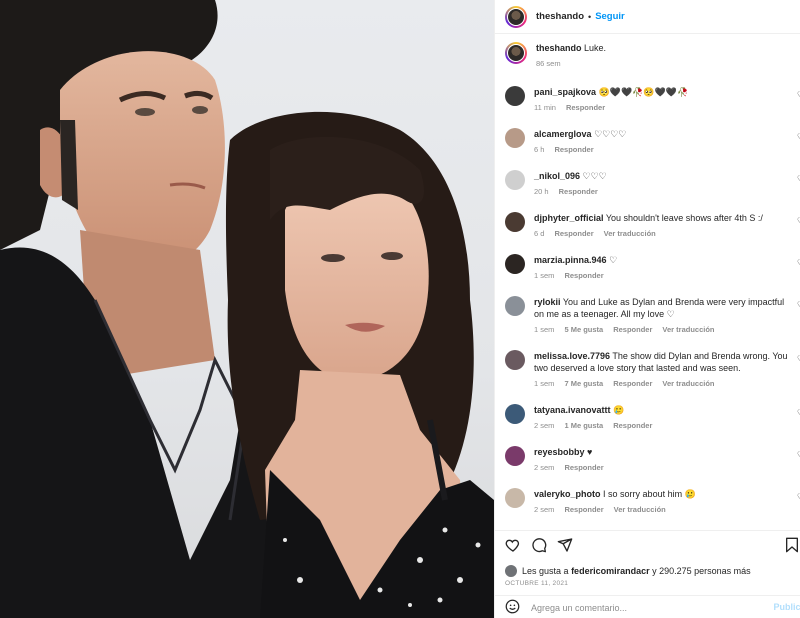  What do you see at coordinates (570, 260) in the screenshot?
I see `comment-username: marzia.pinna.946` at bounding box center [570, 260].